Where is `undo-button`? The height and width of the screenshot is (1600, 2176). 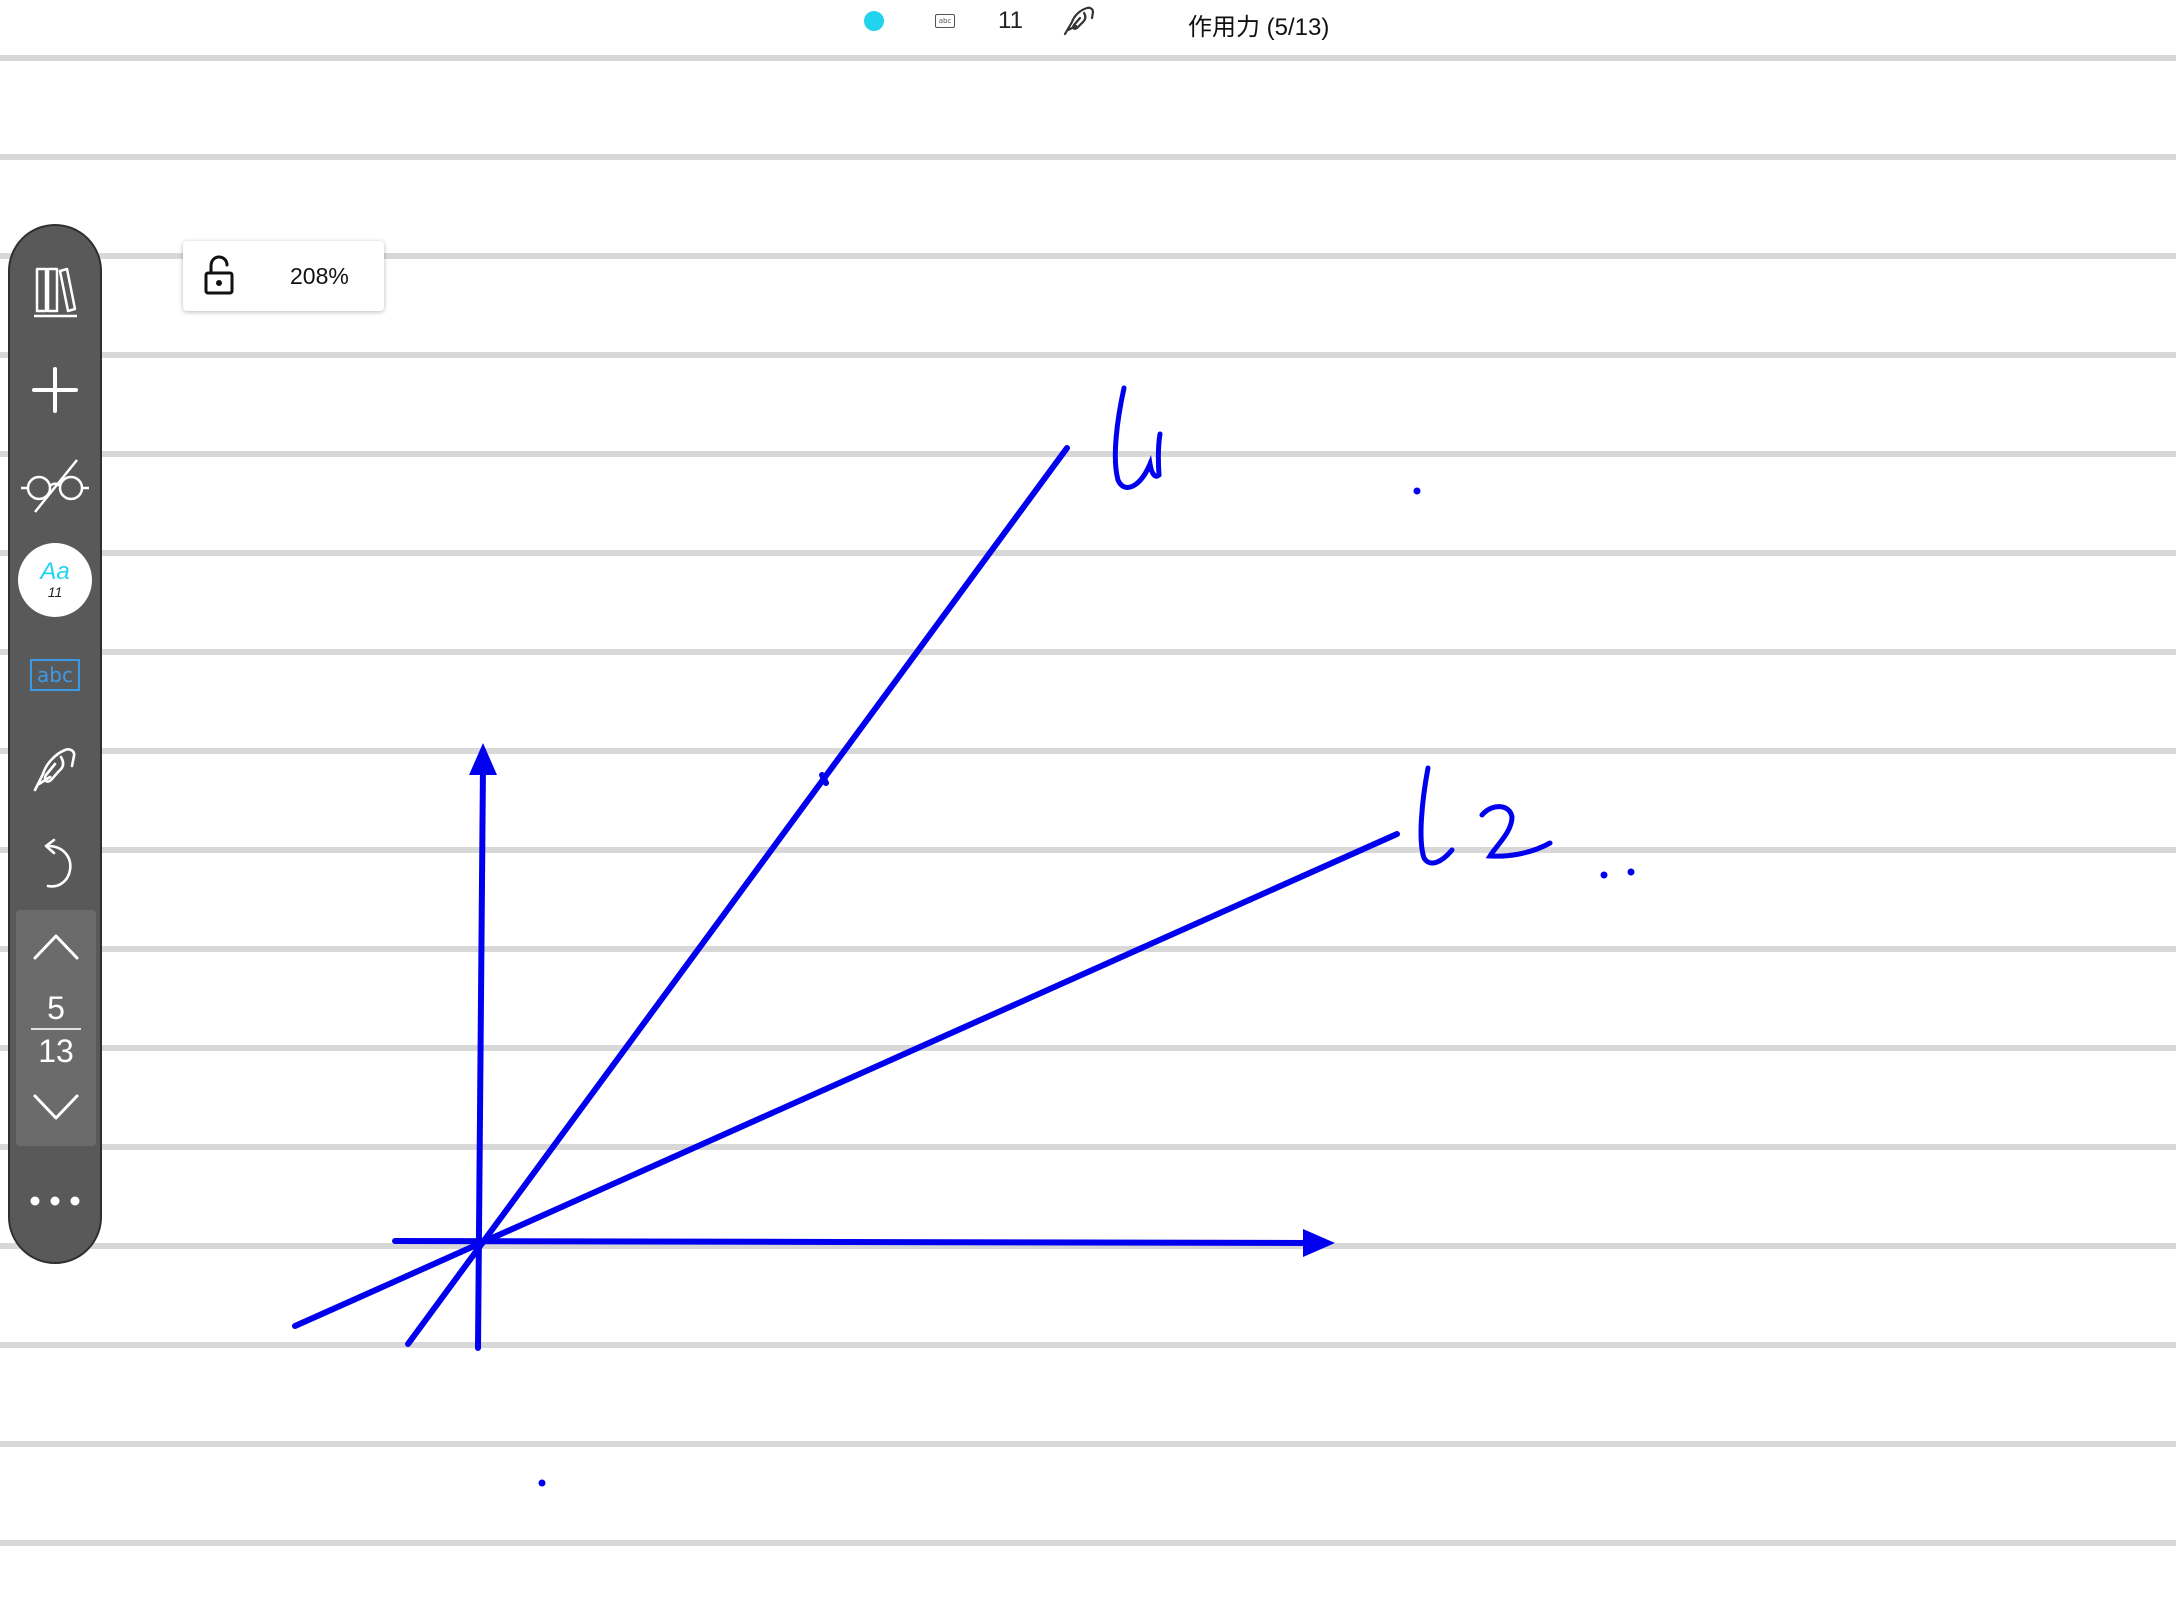
undo-button is located at coordinates (55, 864).